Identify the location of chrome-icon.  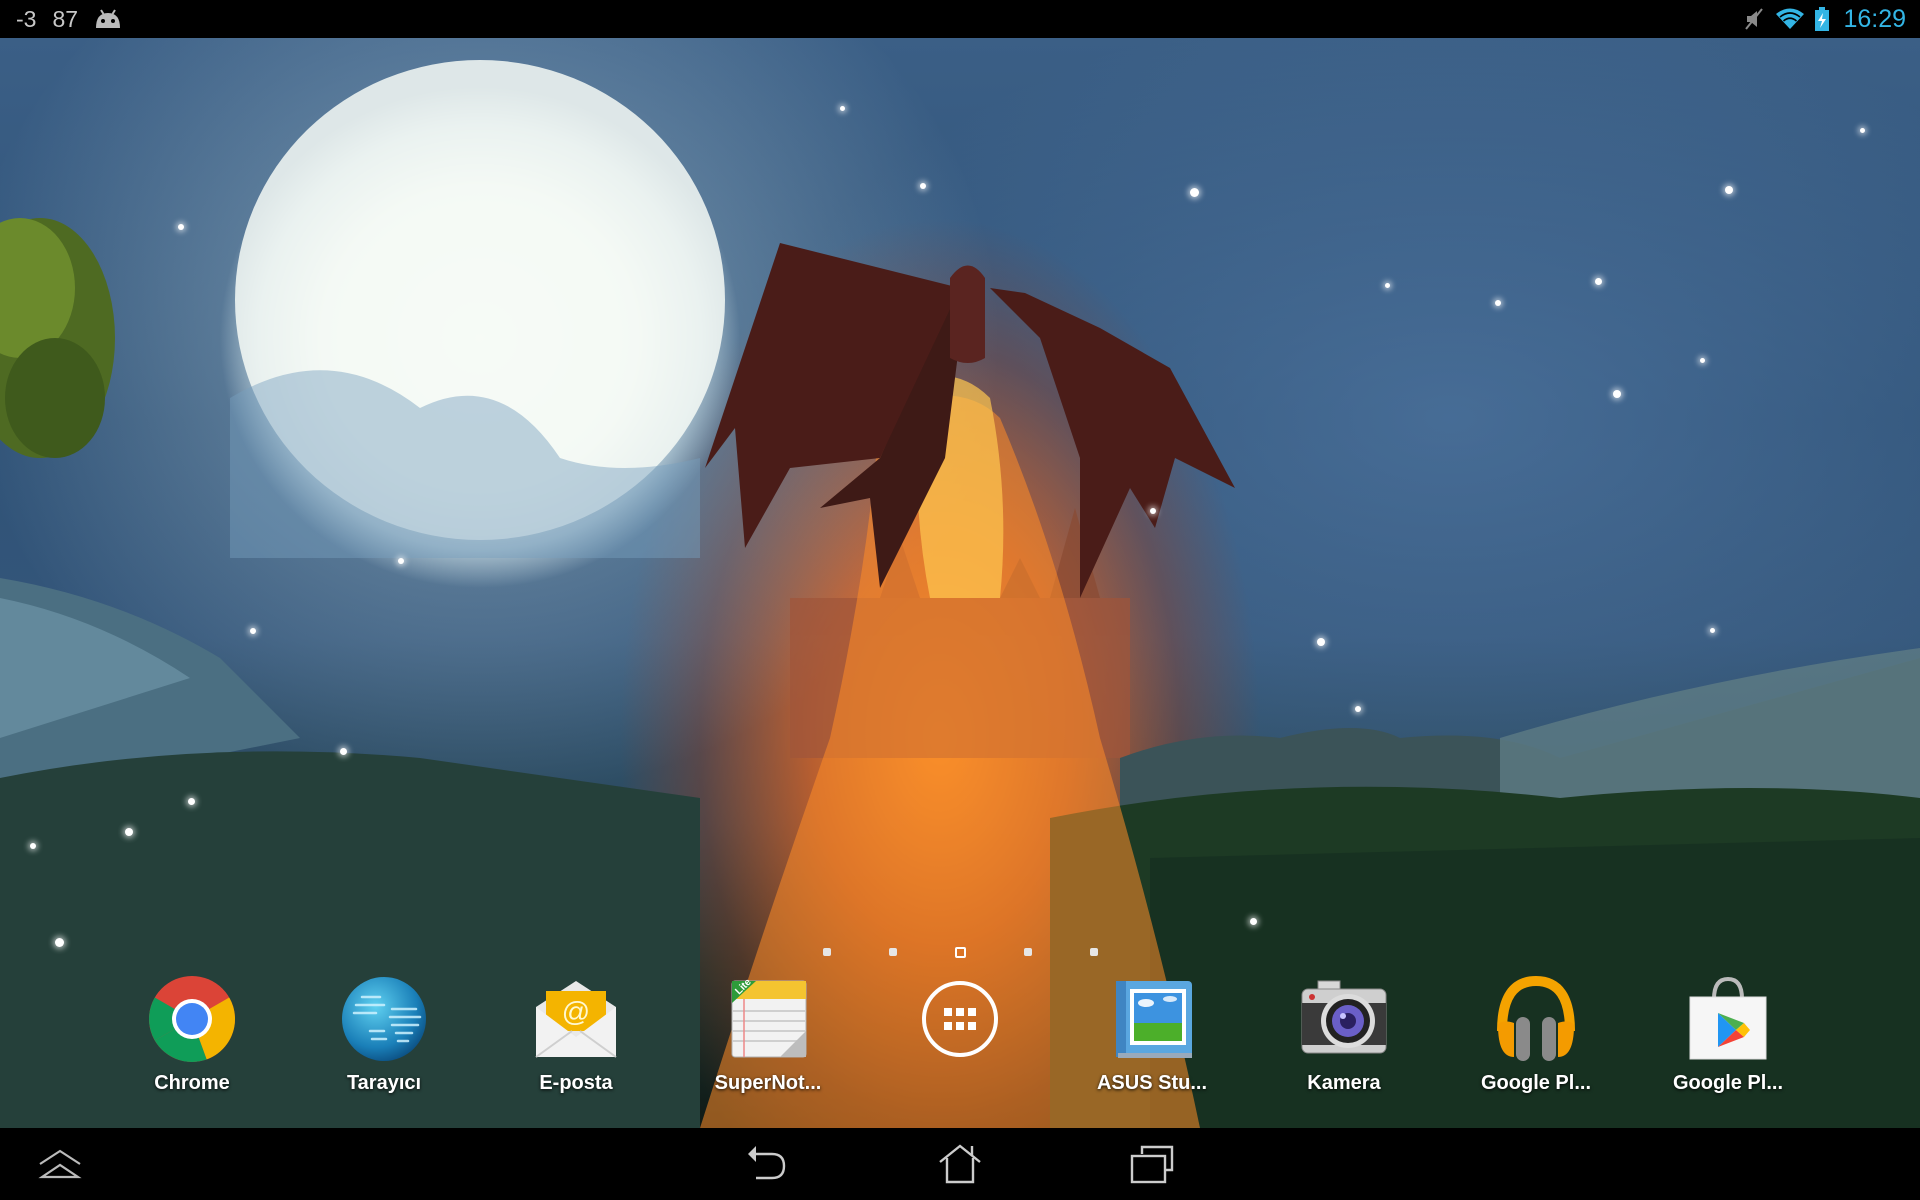
(192, 1019).